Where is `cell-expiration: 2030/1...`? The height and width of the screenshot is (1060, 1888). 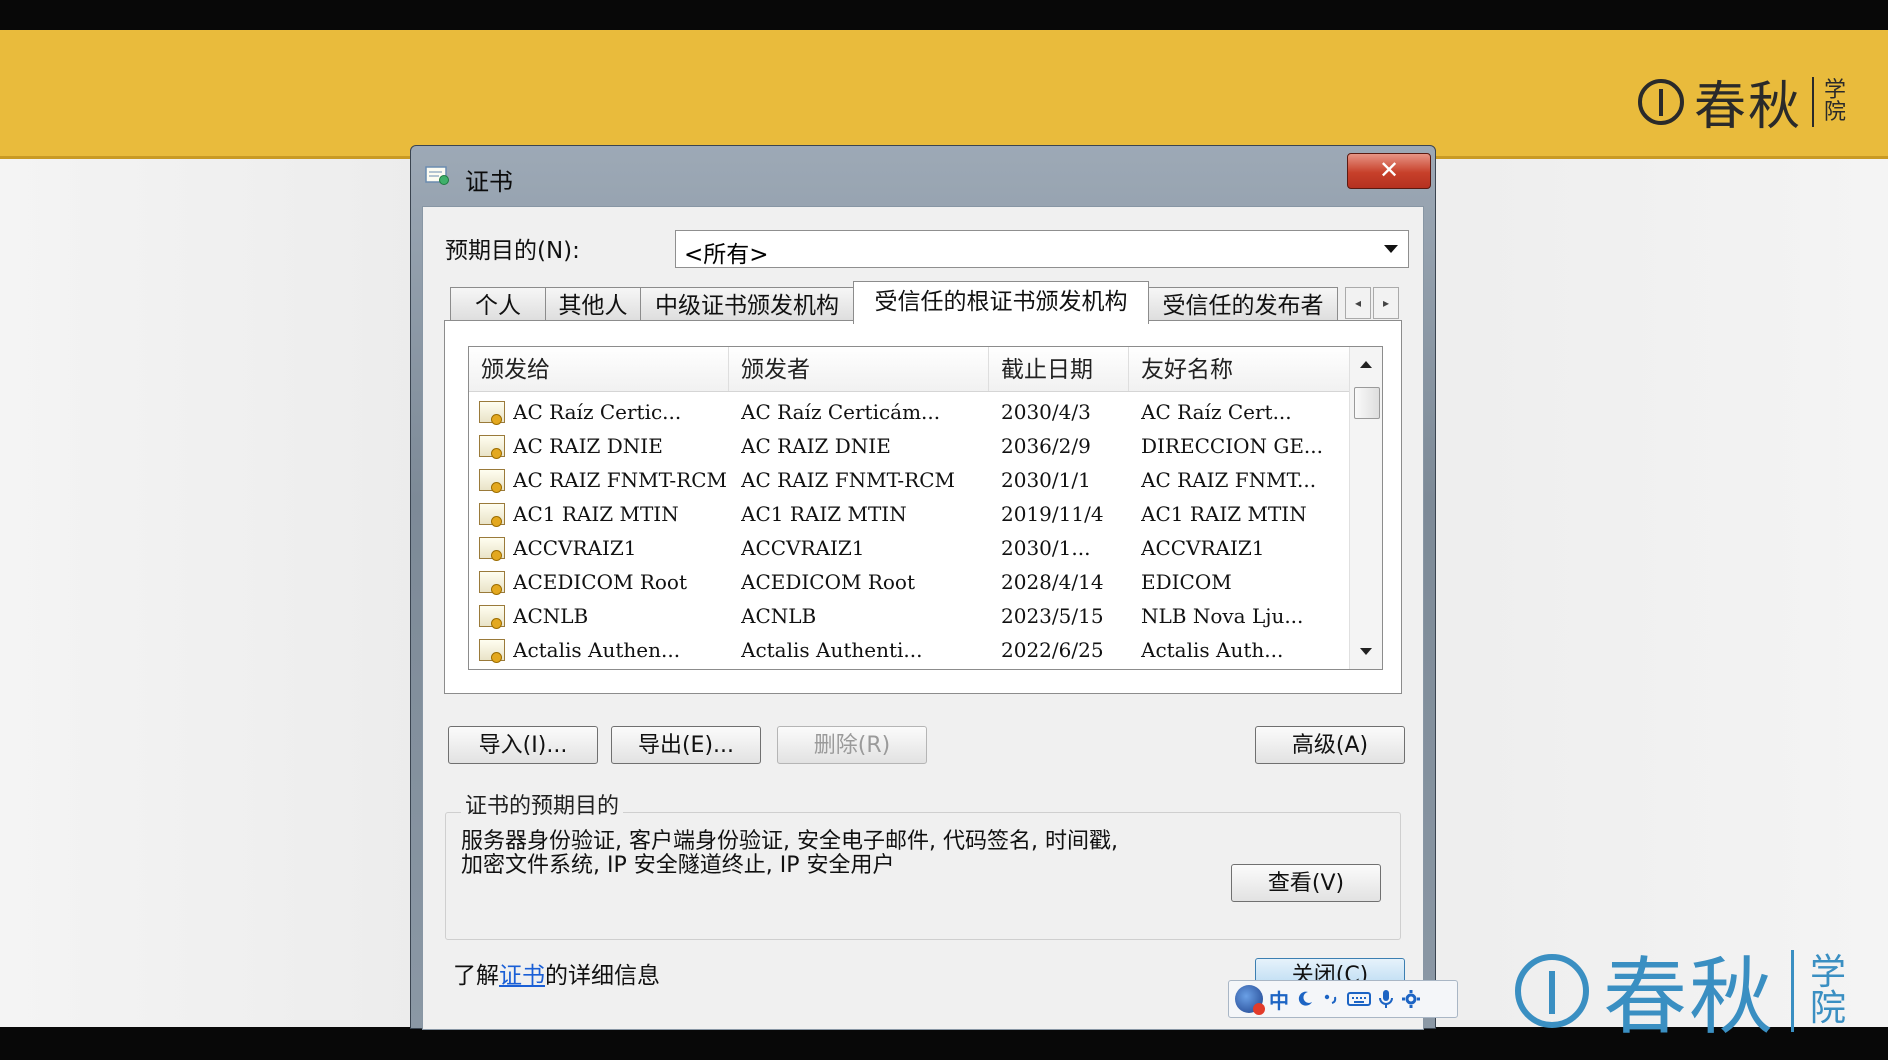
cell-expiration: 2030/1... is located at coordinates (1046, 548).